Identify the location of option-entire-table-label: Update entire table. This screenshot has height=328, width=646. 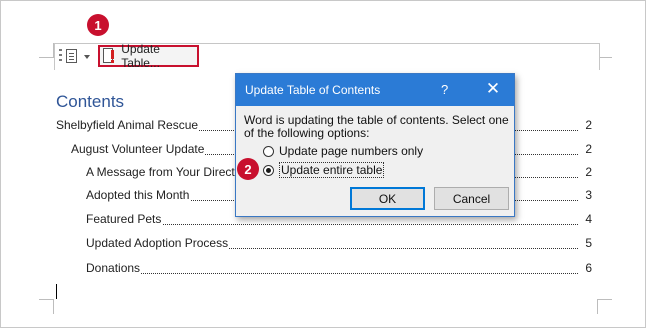
(332, 170).